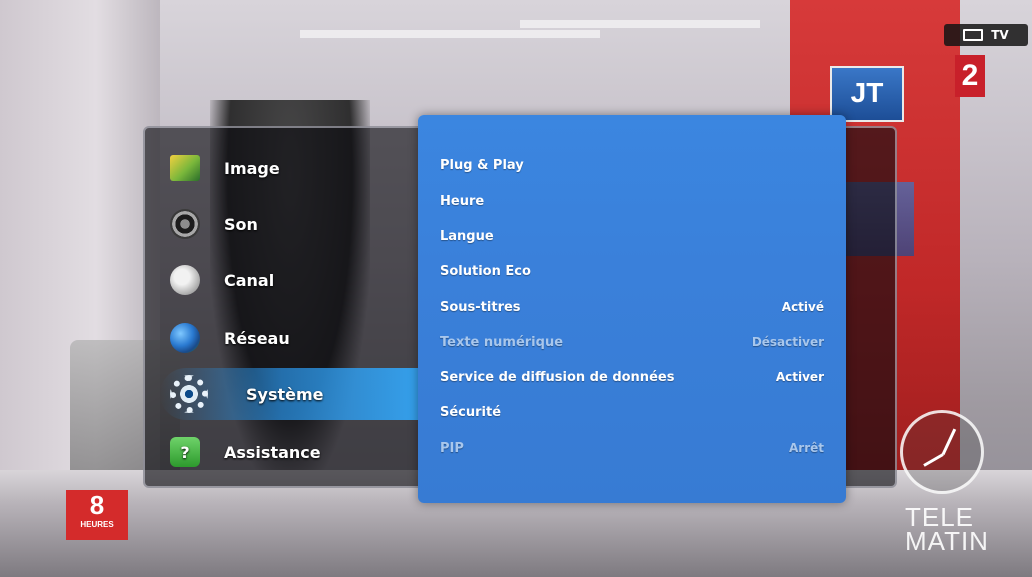  I want to click on menu-item-label: Réseau, so click(257, 338).